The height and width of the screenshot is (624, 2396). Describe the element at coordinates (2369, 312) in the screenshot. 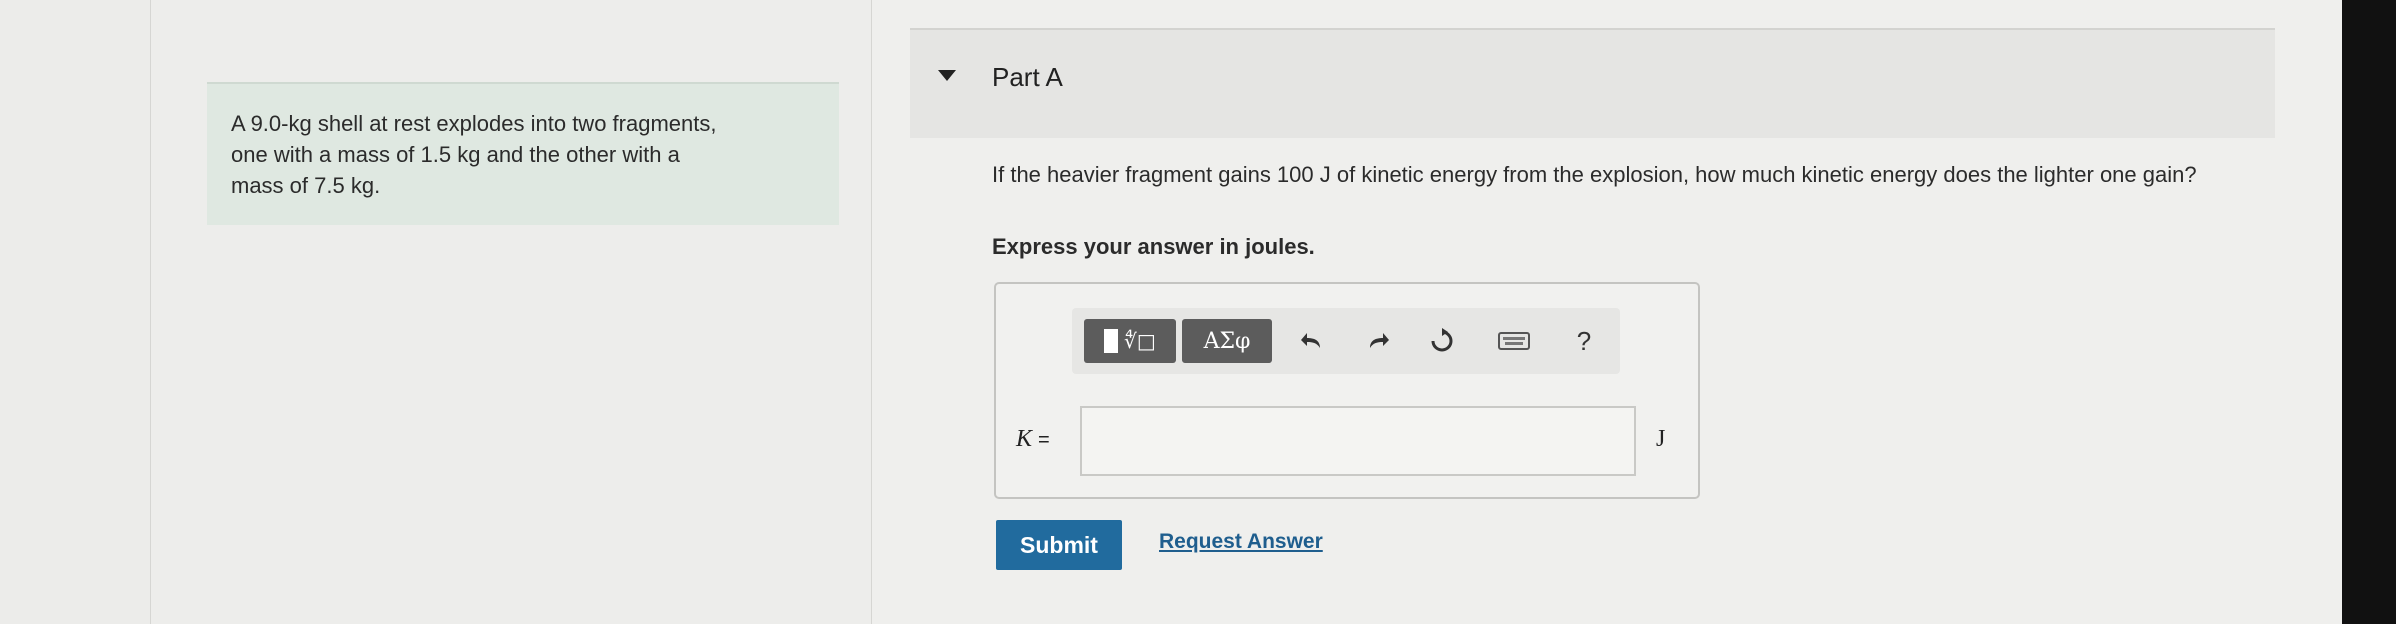

I see `screen-edge` at that location.